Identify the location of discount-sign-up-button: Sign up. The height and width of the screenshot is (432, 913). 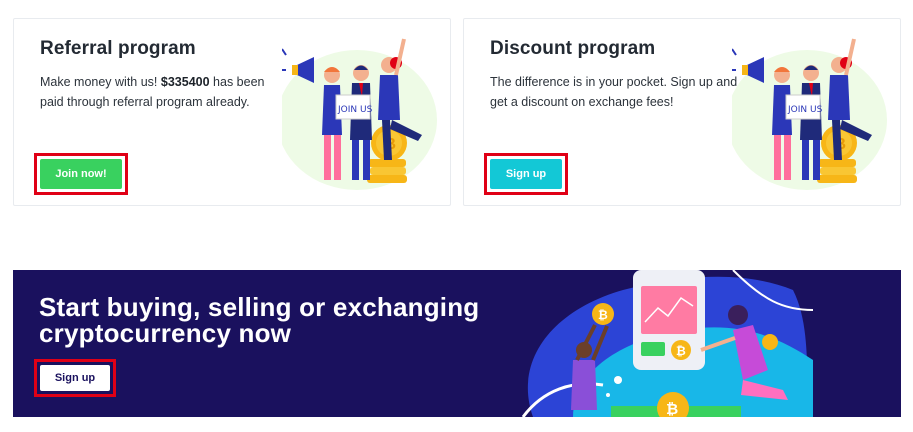
(526, 174).